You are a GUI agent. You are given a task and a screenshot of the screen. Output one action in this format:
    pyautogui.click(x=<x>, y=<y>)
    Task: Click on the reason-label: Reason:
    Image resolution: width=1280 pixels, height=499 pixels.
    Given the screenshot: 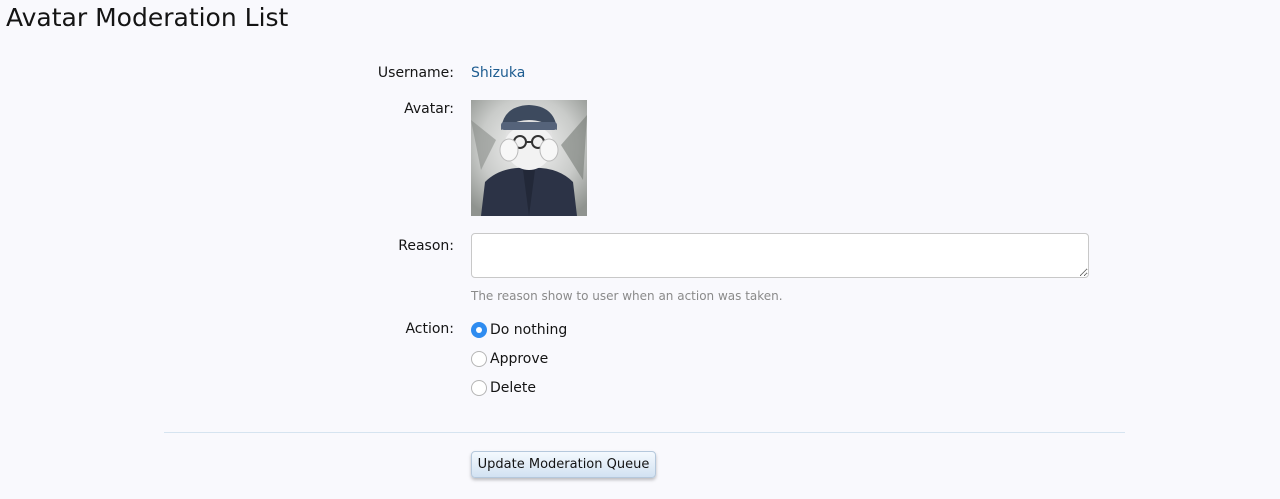 What is the action you would take?
    pyautogui.click(x=426, y=246)
    